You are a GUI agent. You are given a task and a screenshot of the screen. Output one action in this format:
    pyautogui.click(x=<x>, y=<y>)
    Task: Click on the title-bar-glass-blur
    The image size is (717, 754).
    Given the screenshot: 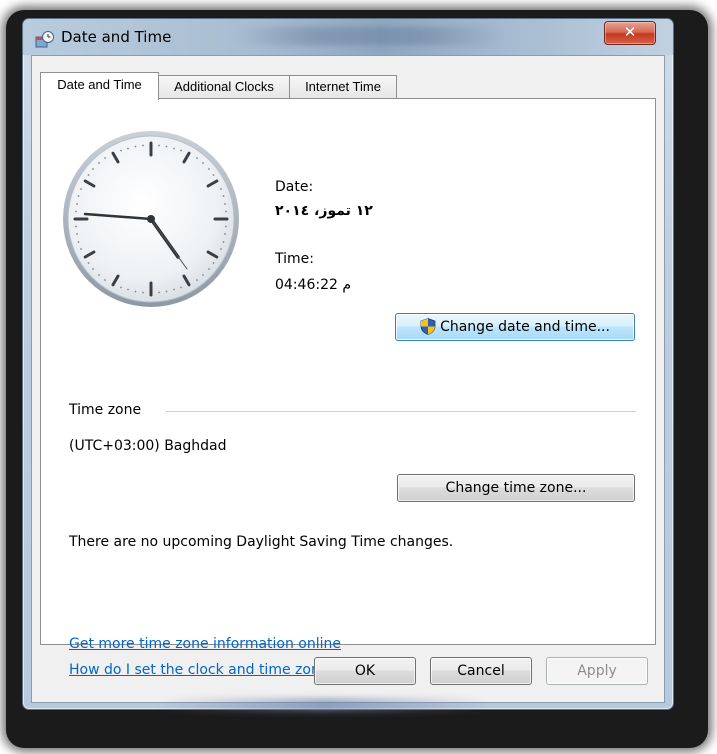 What is the action you would take?
    pyautogui.click(x=368, y=36)
    